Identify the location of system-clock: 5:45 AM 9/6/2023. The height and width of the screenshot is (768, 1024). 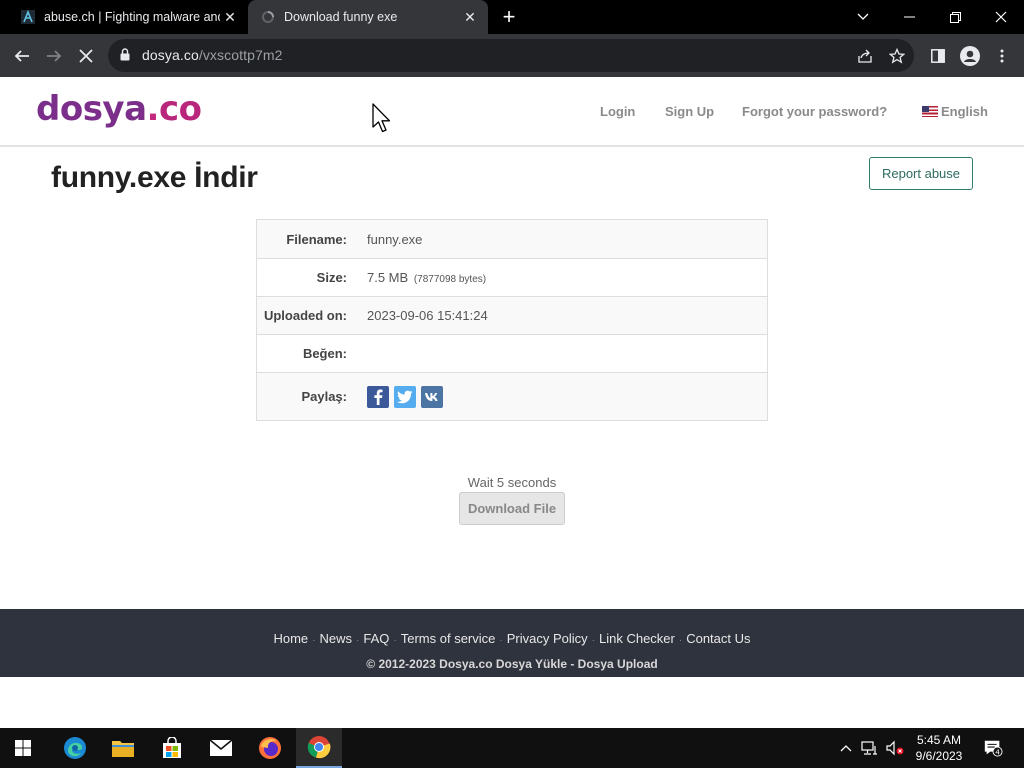
(939, 748).